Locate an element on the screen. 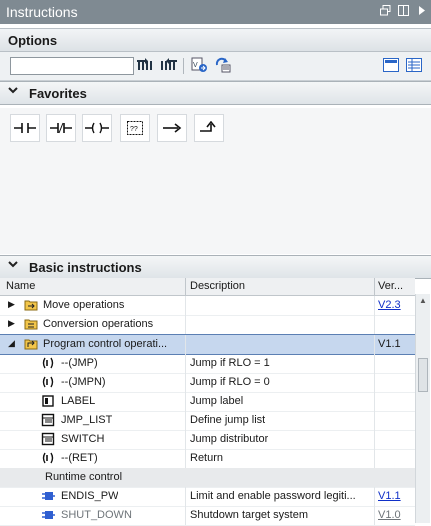 The image size is (431, 526). list-view-icon is located at coordinates (414, 65).